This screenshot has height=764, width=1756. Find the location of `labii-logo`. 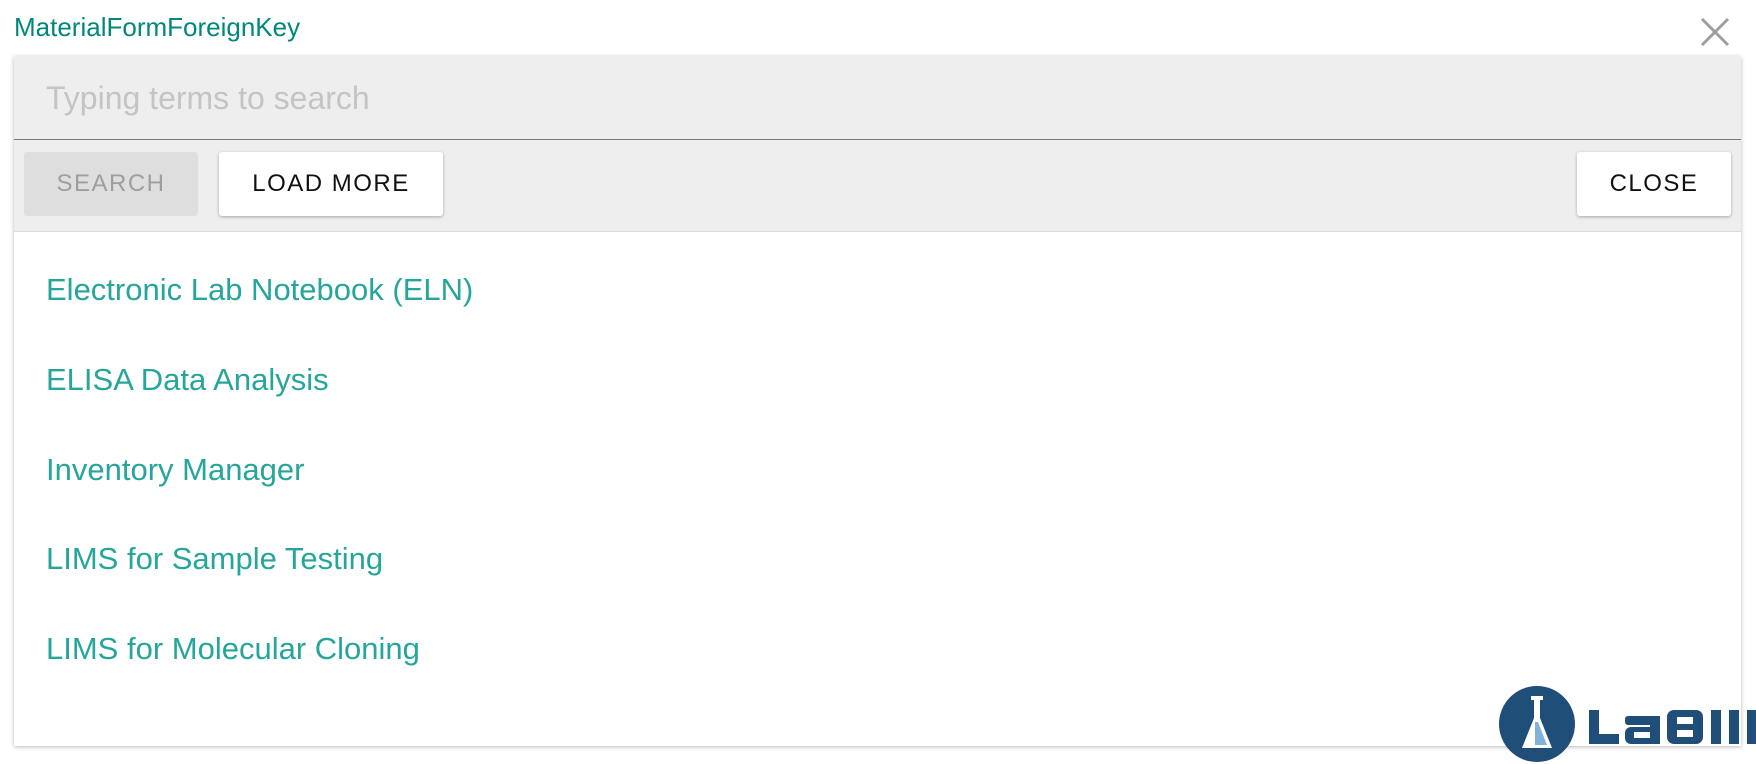

labii-logo is located at coordinates (1626, 724).